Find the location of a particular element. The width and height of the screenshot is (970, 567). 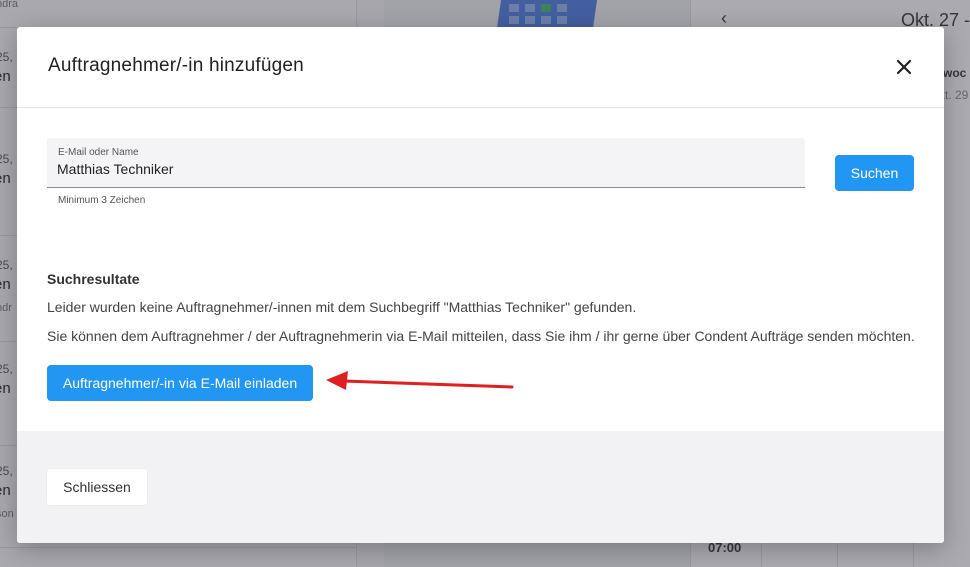

email-or-name-field: E-Mail oder Name is located at coordinates (426, 163).